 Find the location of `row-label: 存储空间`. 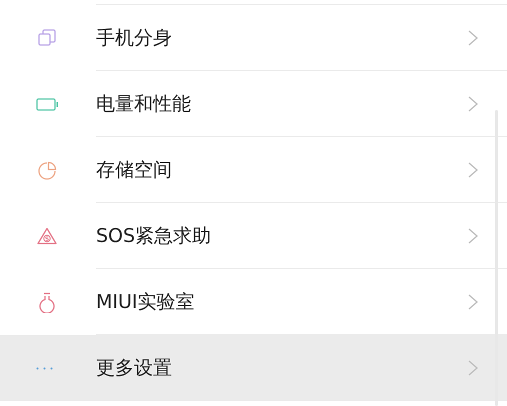

row-label: 存储空间 is located at coordinates (134, 170).